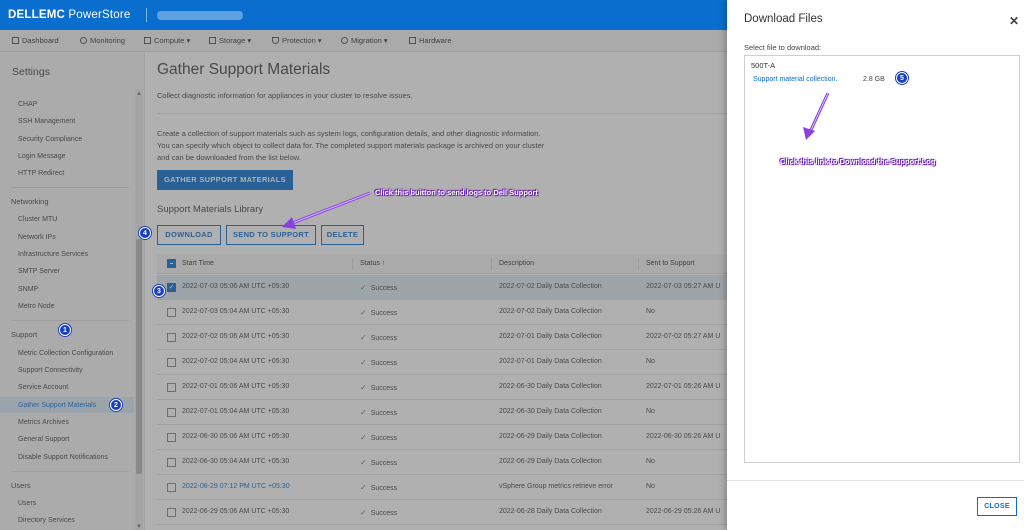  What do you see at coordinates (65, 330) in the screenshot?
I see `annotation-badge-1: 1` at bounding box center [65, 330].